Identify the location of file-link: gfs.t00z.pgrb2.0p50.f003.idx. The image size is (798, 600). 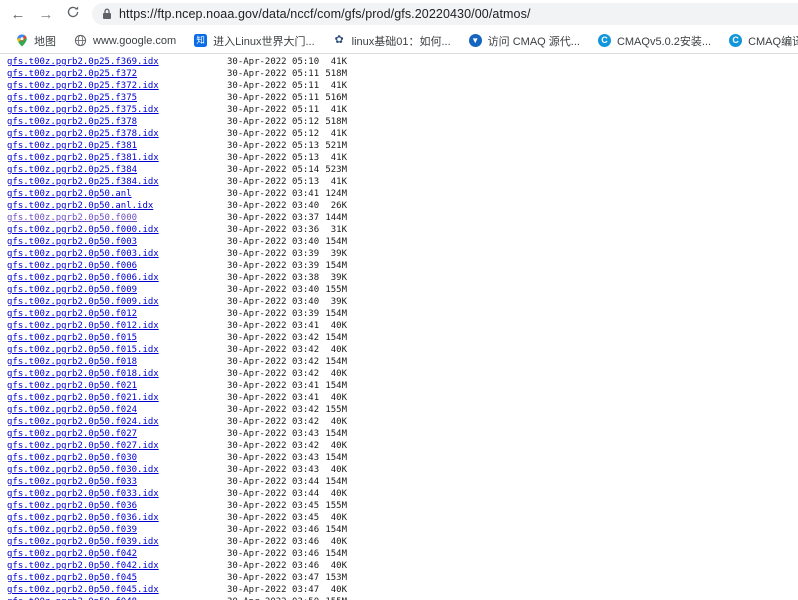
(83, 254).